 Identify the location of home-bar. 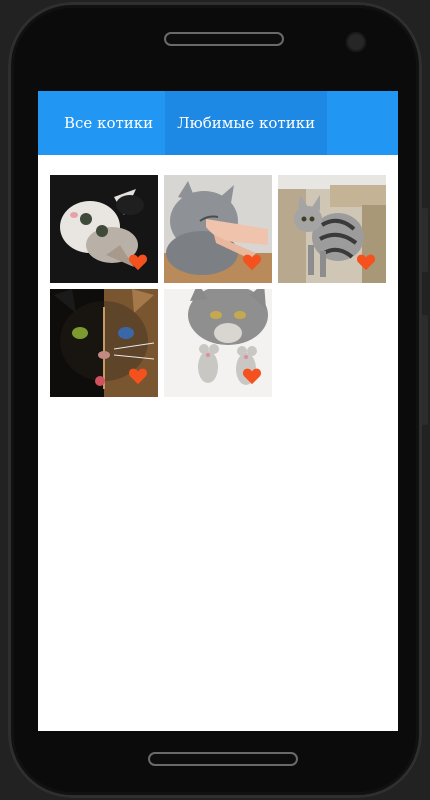
(223, 759).